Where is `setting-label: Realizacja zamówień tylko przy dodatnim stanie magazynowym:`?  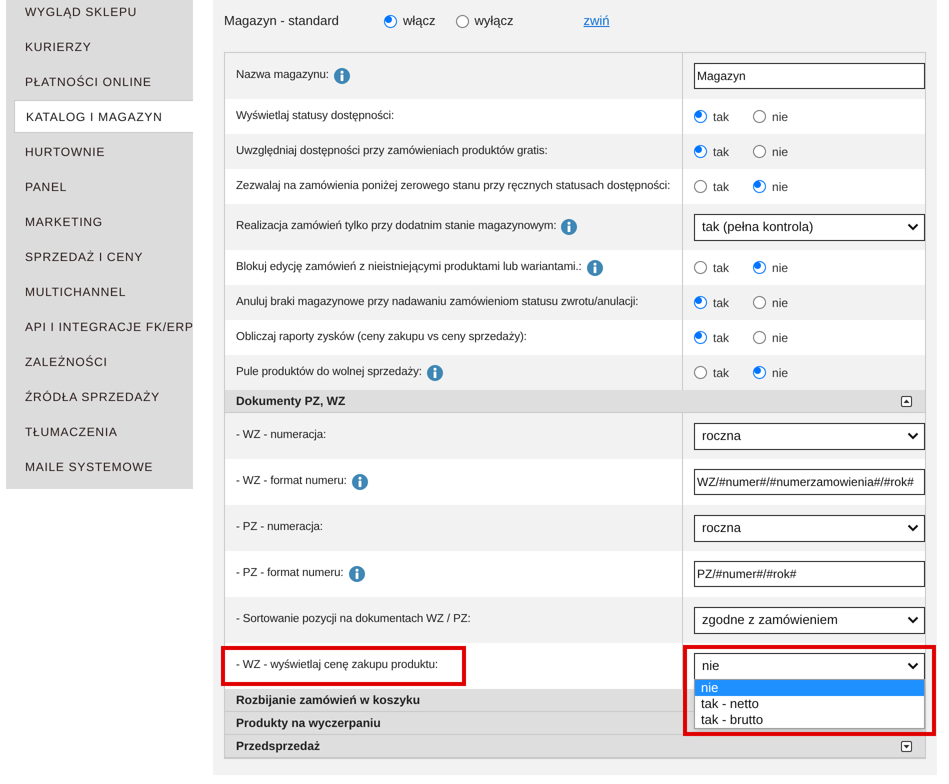
setting-label: Realizacja zamówień tylko przy dodatnim stanie magazynowym: is located at coordinates (396, 226).